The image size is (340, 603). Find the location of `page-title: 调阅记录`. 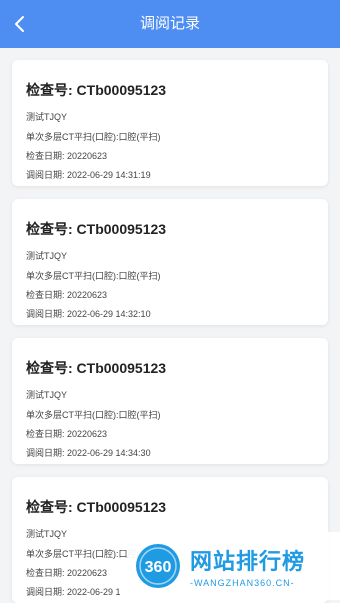

page-title: 调阅记录 is located at coordinates (169, 23).